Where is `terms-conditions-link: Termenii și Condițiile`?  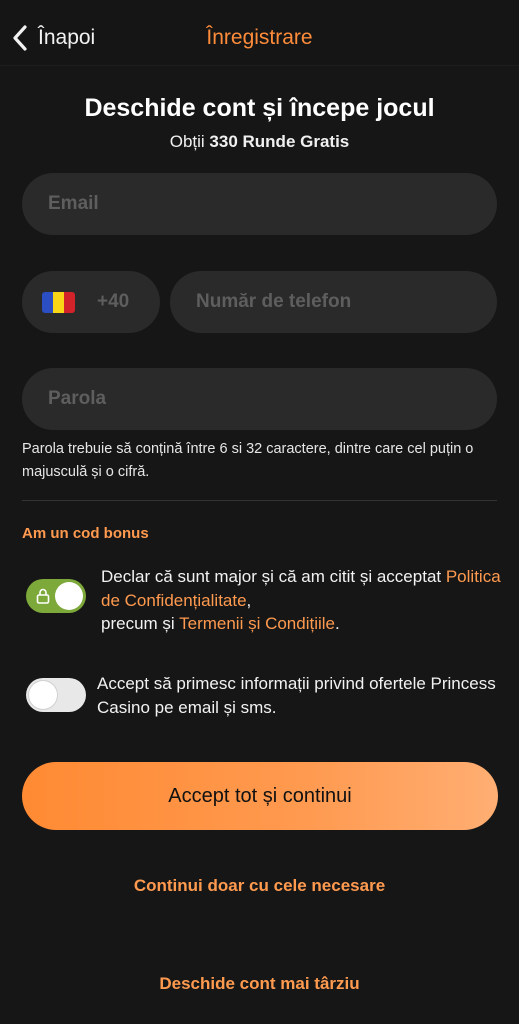 terms-conditions-link: Termenii și Condițiile is located at coordinates (257, 623).